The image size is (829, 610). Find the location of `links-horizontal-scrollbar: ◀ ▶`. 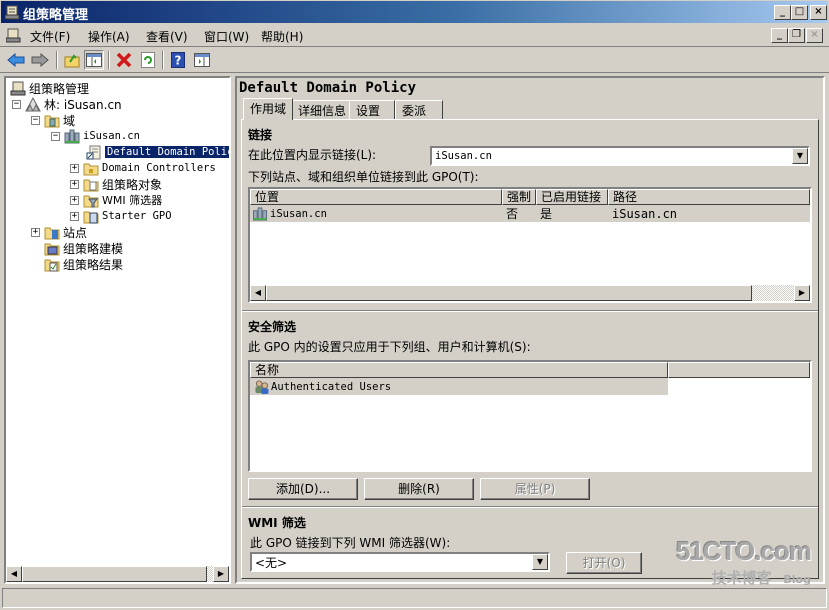

links-horizontal-scrollbar: ◀ ▶ is located at coordinates (530, 293).